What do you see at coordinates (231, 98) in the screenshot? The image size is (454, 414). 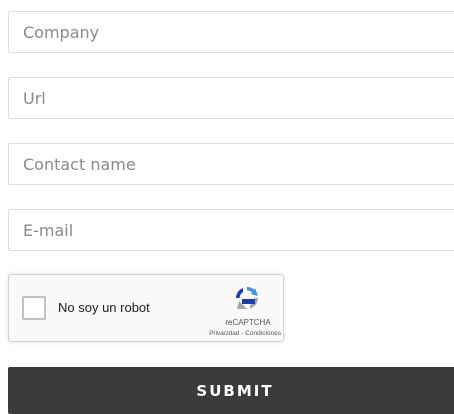 I see `url-input` at bounding box center [231, 98].